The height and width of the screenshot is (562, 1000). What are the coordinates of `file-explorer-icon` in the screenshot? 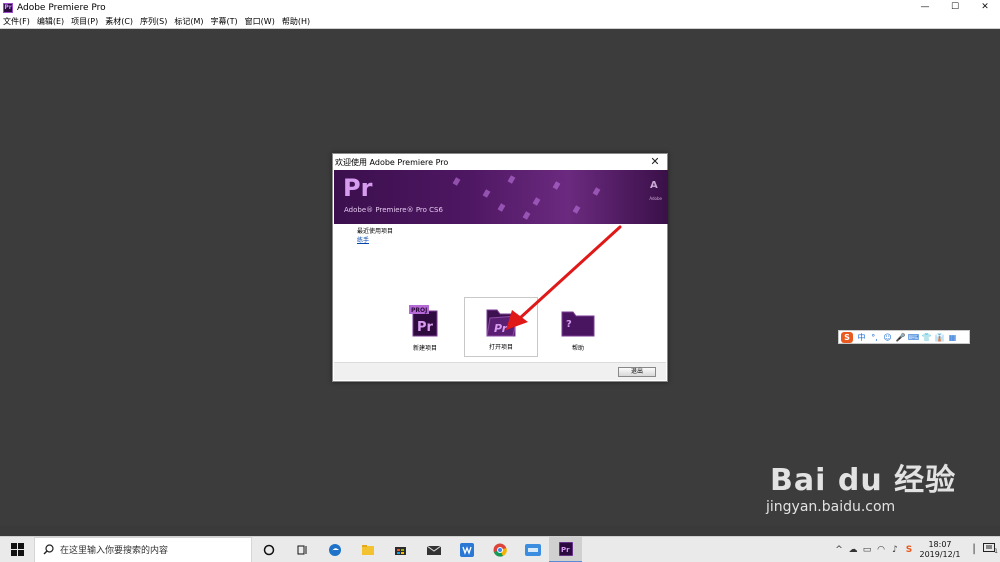 It's located at (367, 549).